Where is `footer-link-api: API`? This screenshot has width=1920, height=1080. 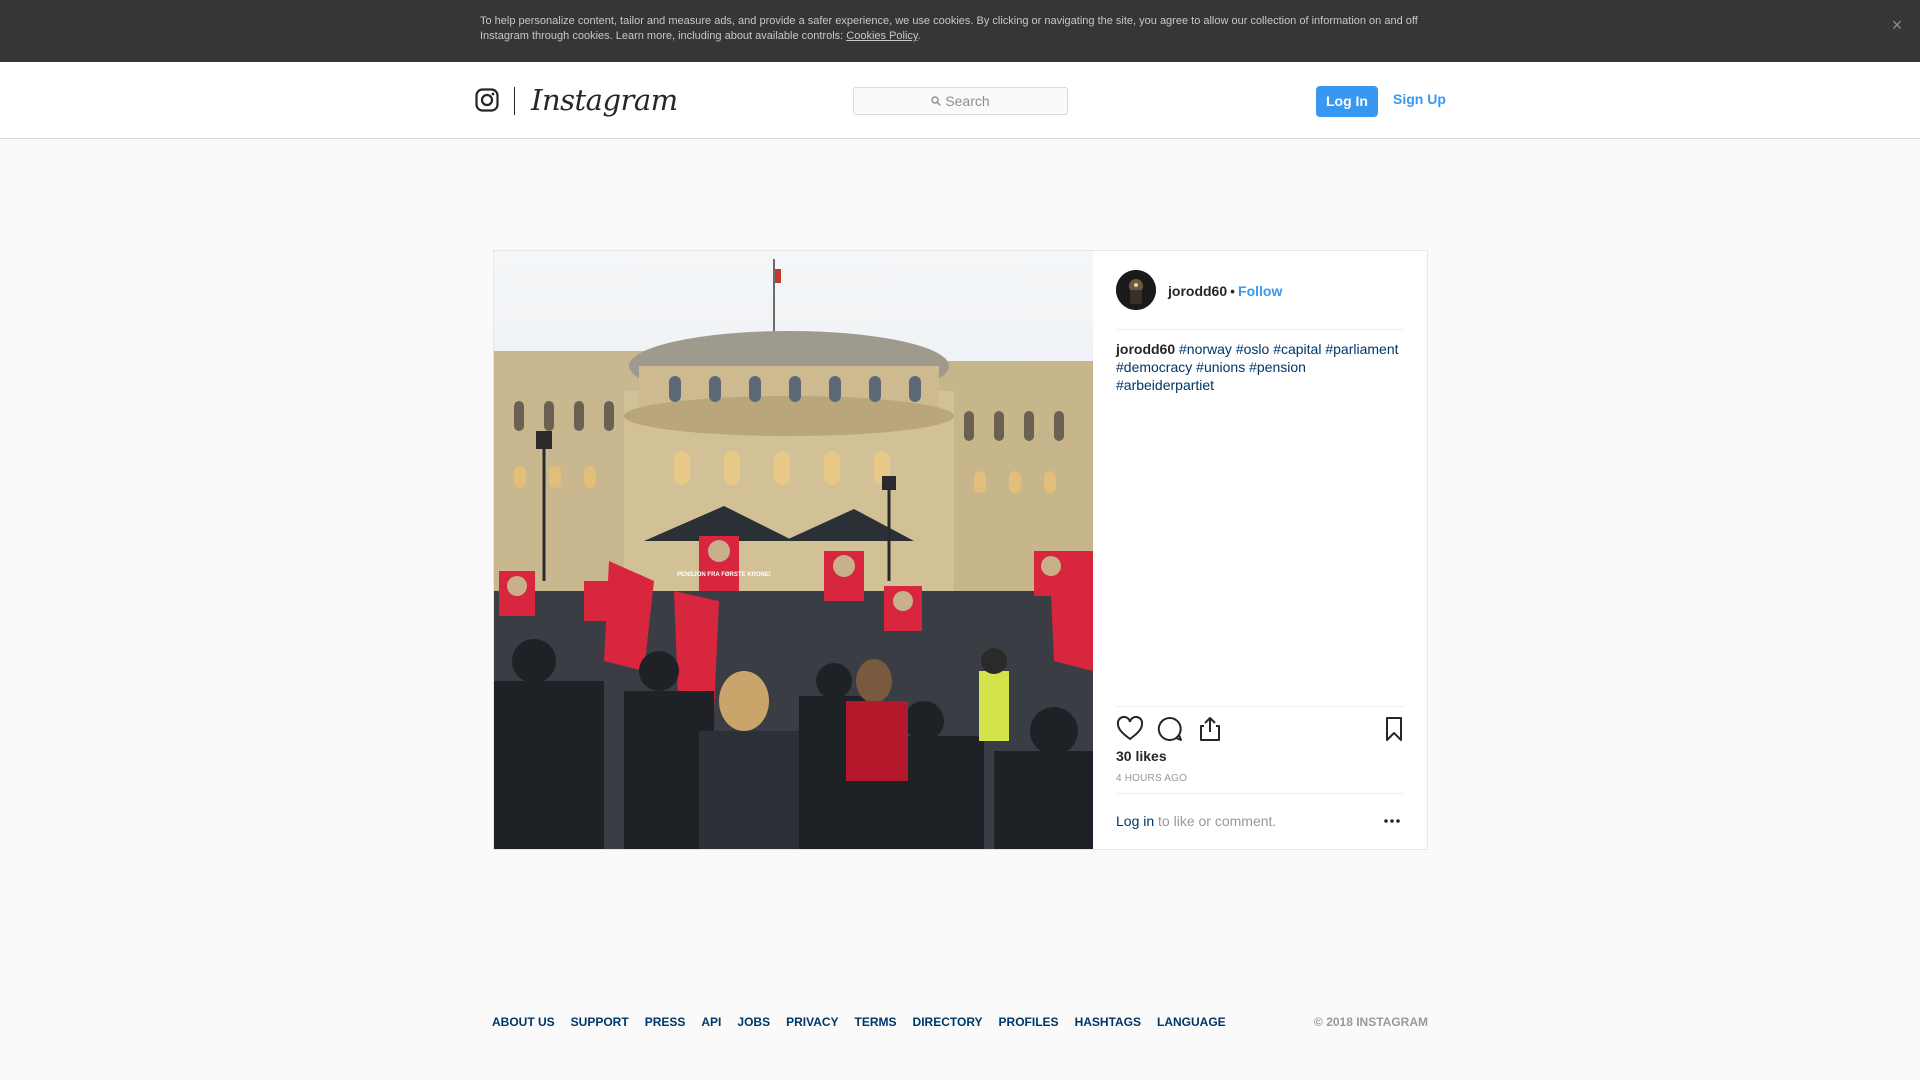 footer-link-api: API is located at coordinates (711, 1022).